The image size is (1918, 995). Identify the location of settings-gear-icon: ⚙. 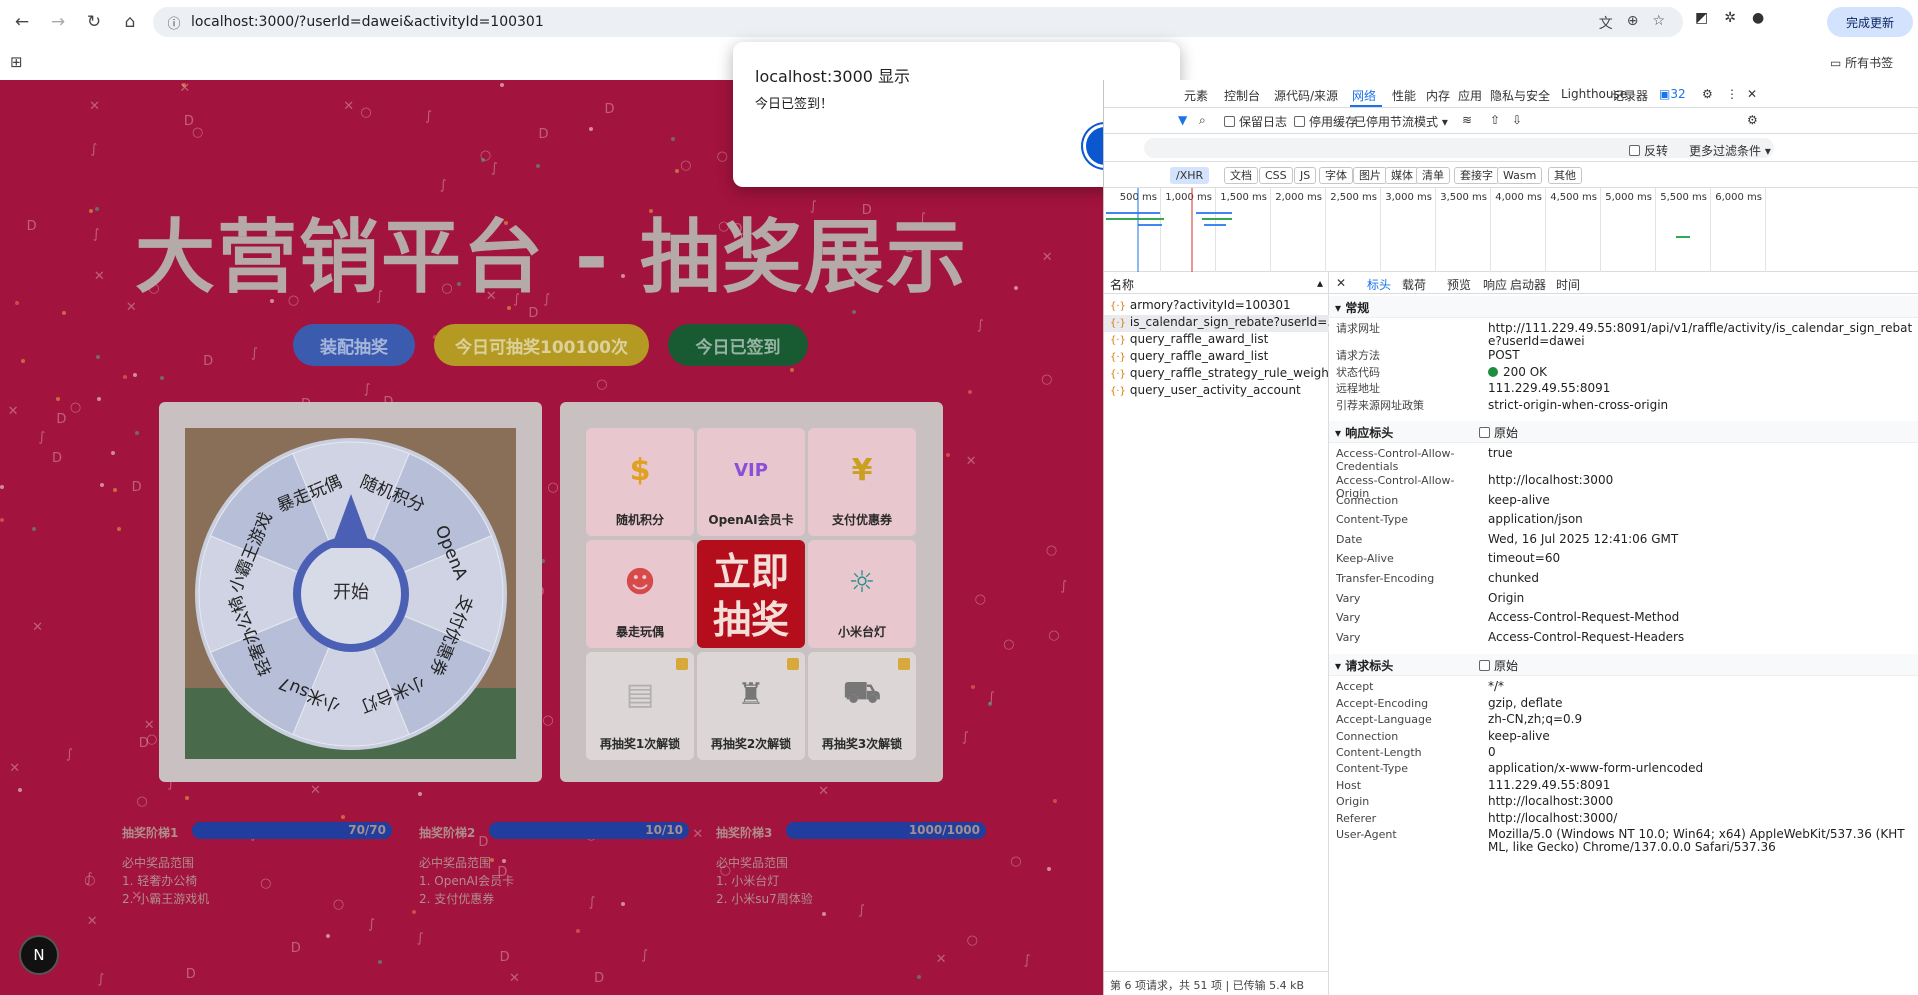
(1707, 94).